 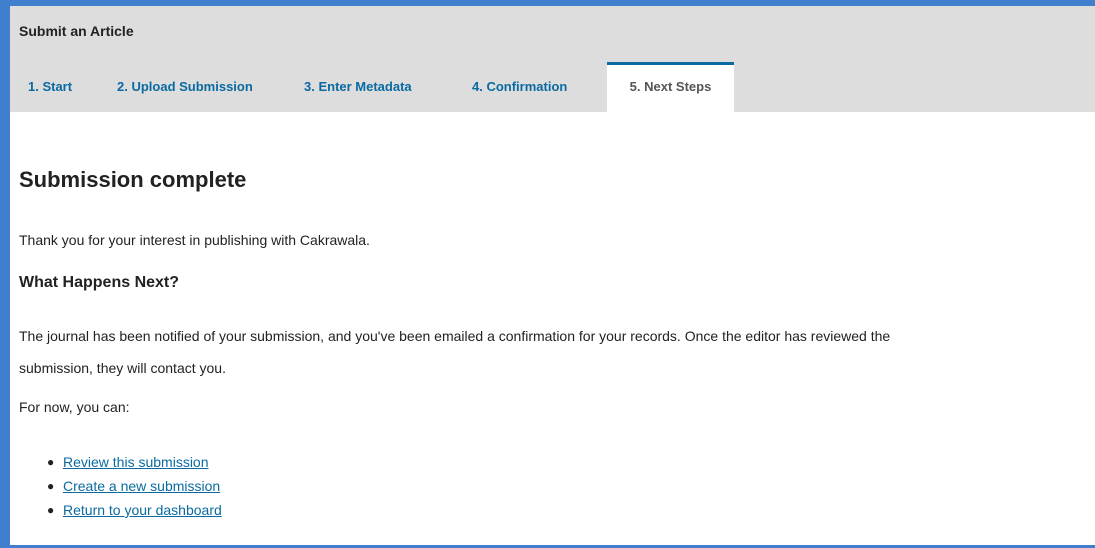 What do you see at coordinates (133, 179) in the screenshot?
I see `submission-complete-heading: Submission complete` at bounding box center [133, 179].